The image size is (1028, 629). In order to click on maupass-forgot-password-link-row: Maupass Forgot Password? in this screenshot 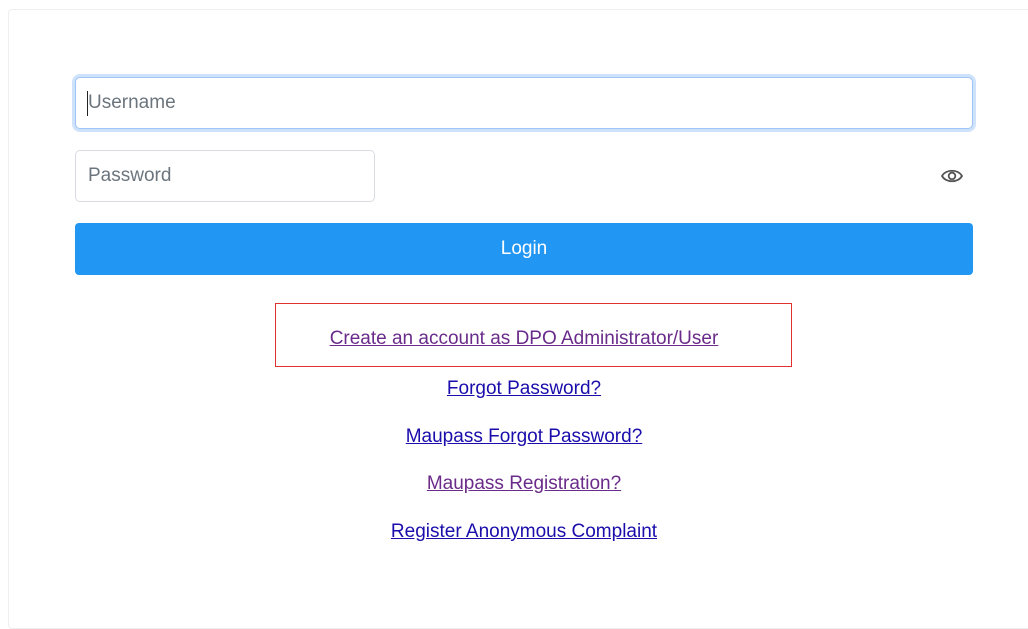, I will do `click(514, 437)`.